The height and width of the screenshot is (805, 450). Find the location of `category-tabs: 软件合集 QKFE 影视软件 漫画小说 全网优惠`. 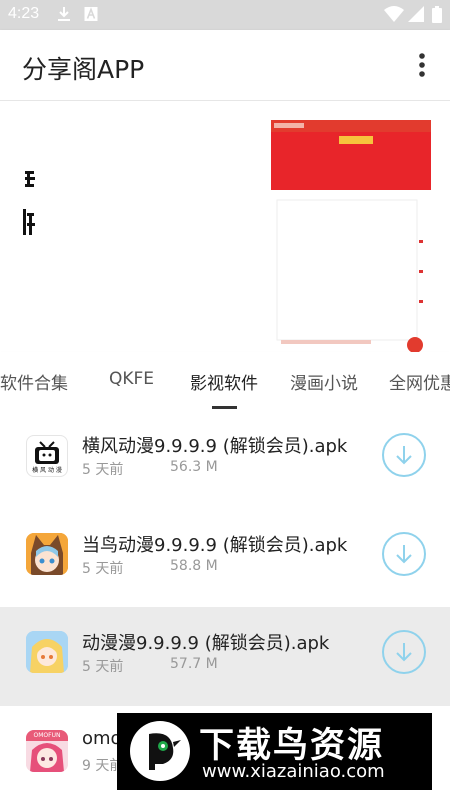

category-tabs: 软件合集 QKFE 影视软件 漫画小说 全网优惠 is located at coordinates (225, 381).